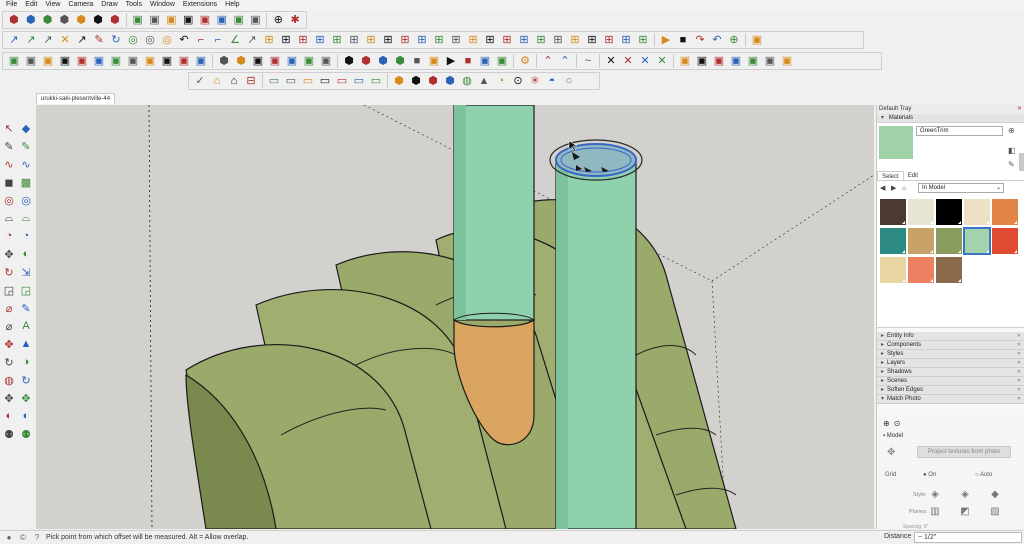  What do you see at coordinates (9, 538) in the screenshot?
I see `info-icon: ●` at bounding box center [9, 538].